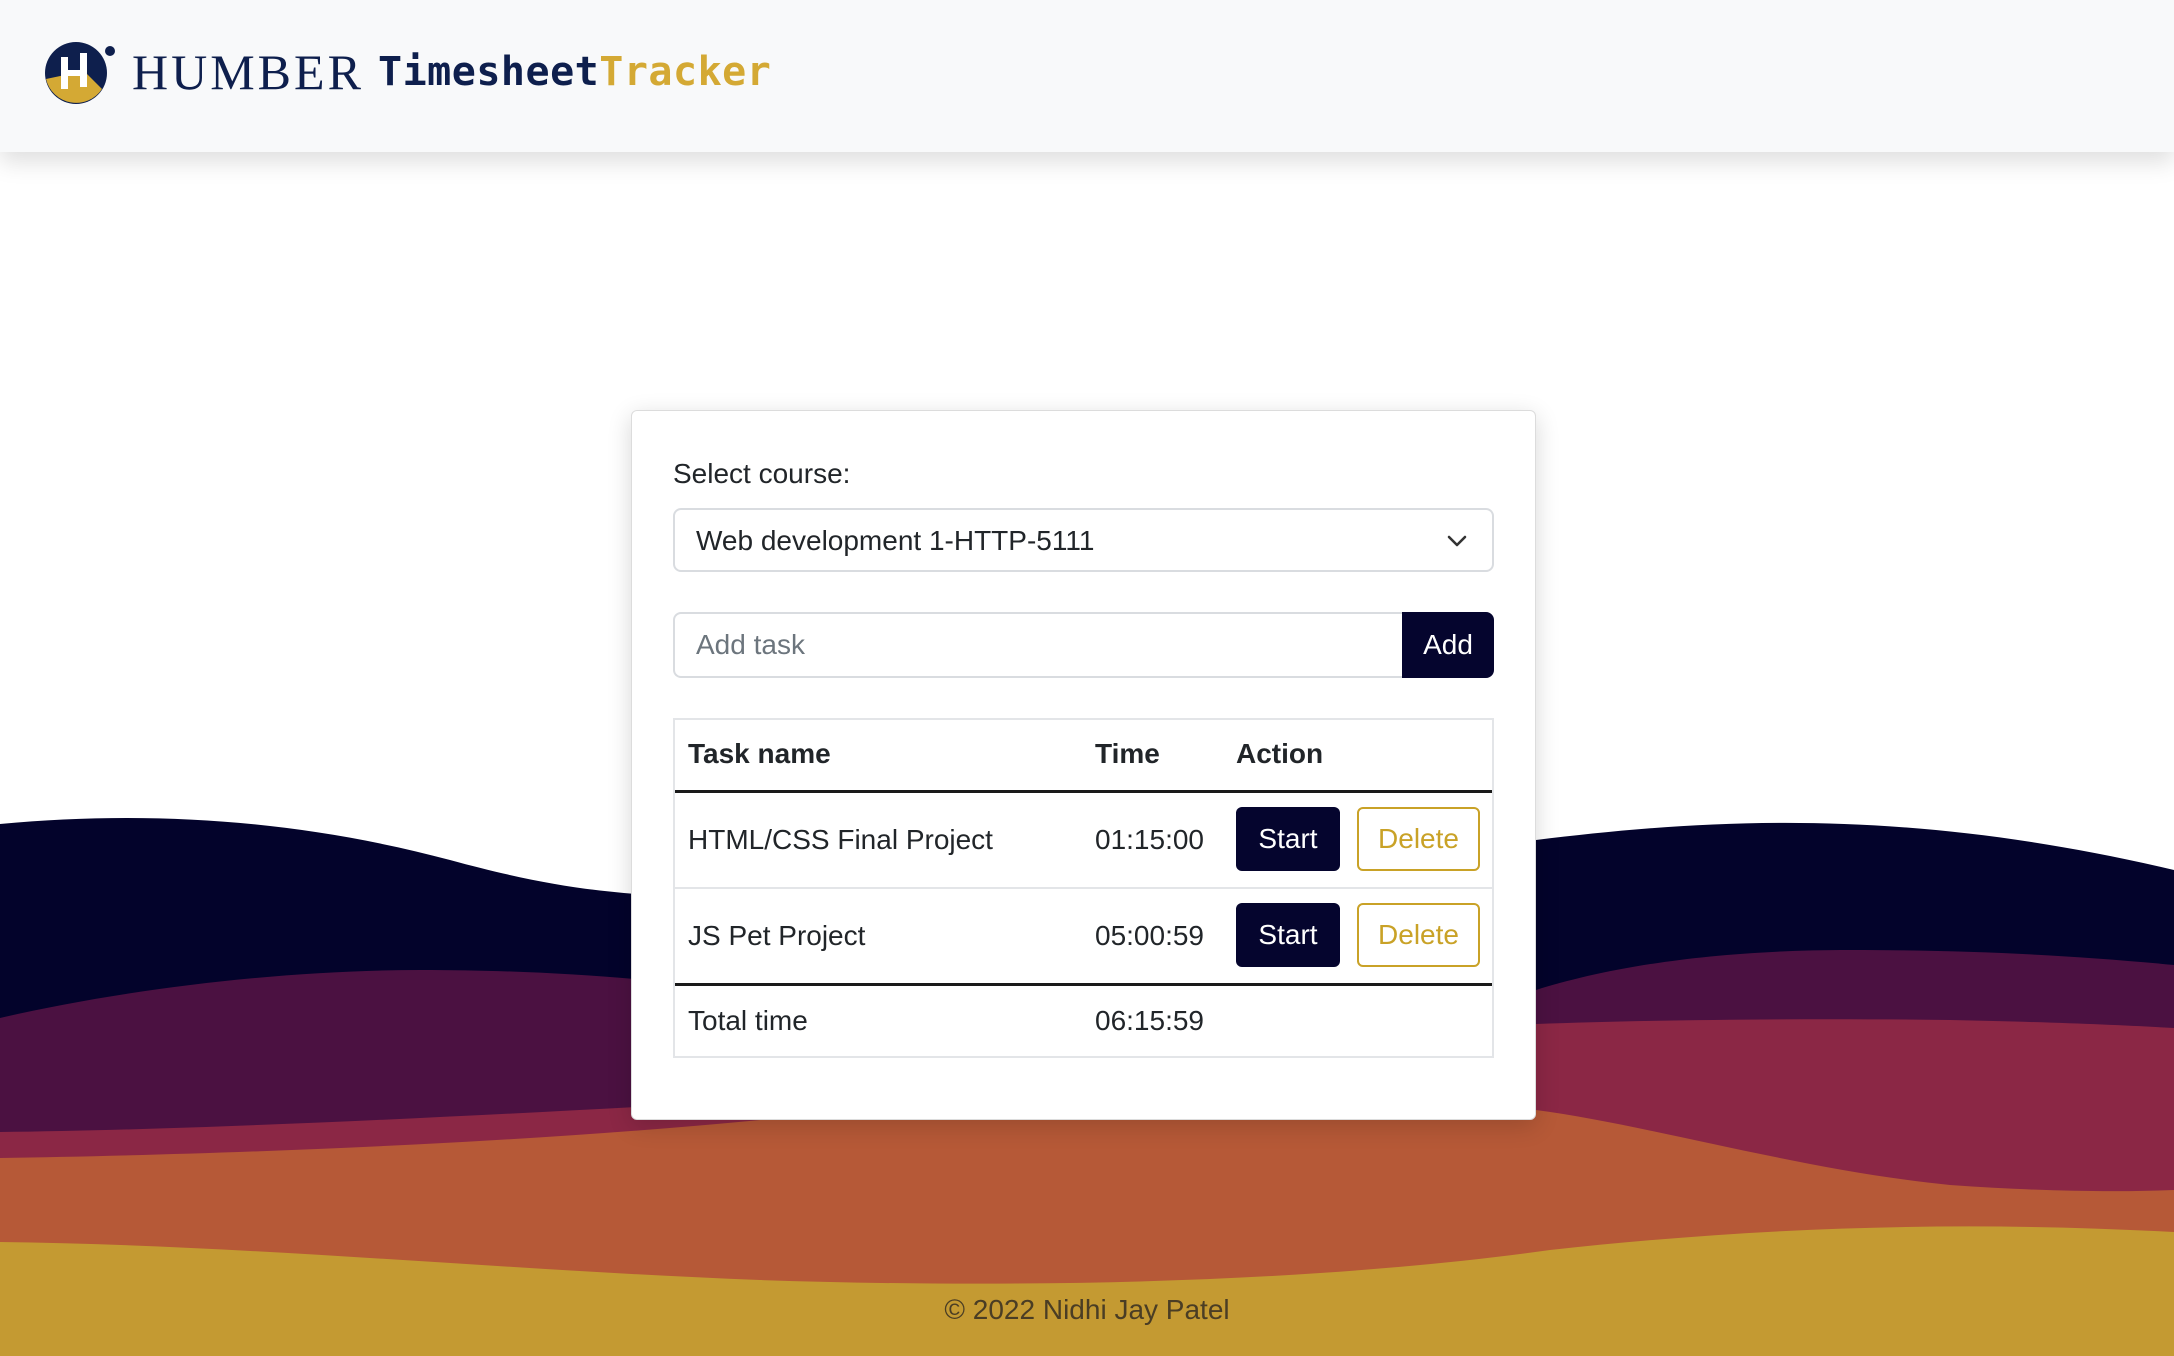 The width and height of the screenshot is (2174, 1356). Describe the element at coordinates (895, 540) in the screenshot. I see `course-select-value: Web development 1-HTTP-5111` at that location.